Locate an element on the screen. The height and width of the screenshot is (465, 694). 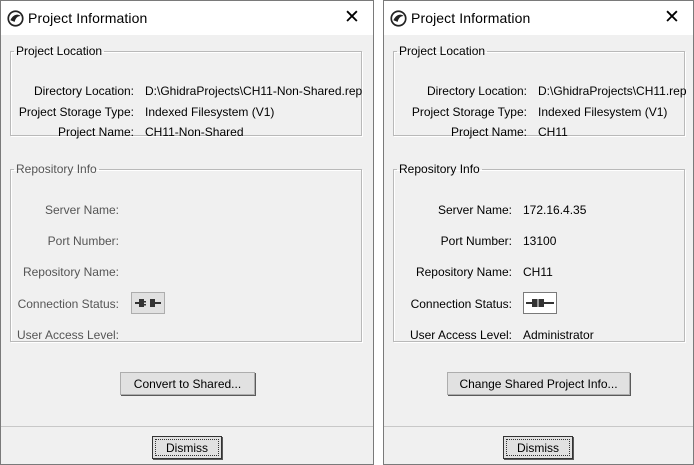
disconnected-plug-icon is located at coordinates (148, 303).